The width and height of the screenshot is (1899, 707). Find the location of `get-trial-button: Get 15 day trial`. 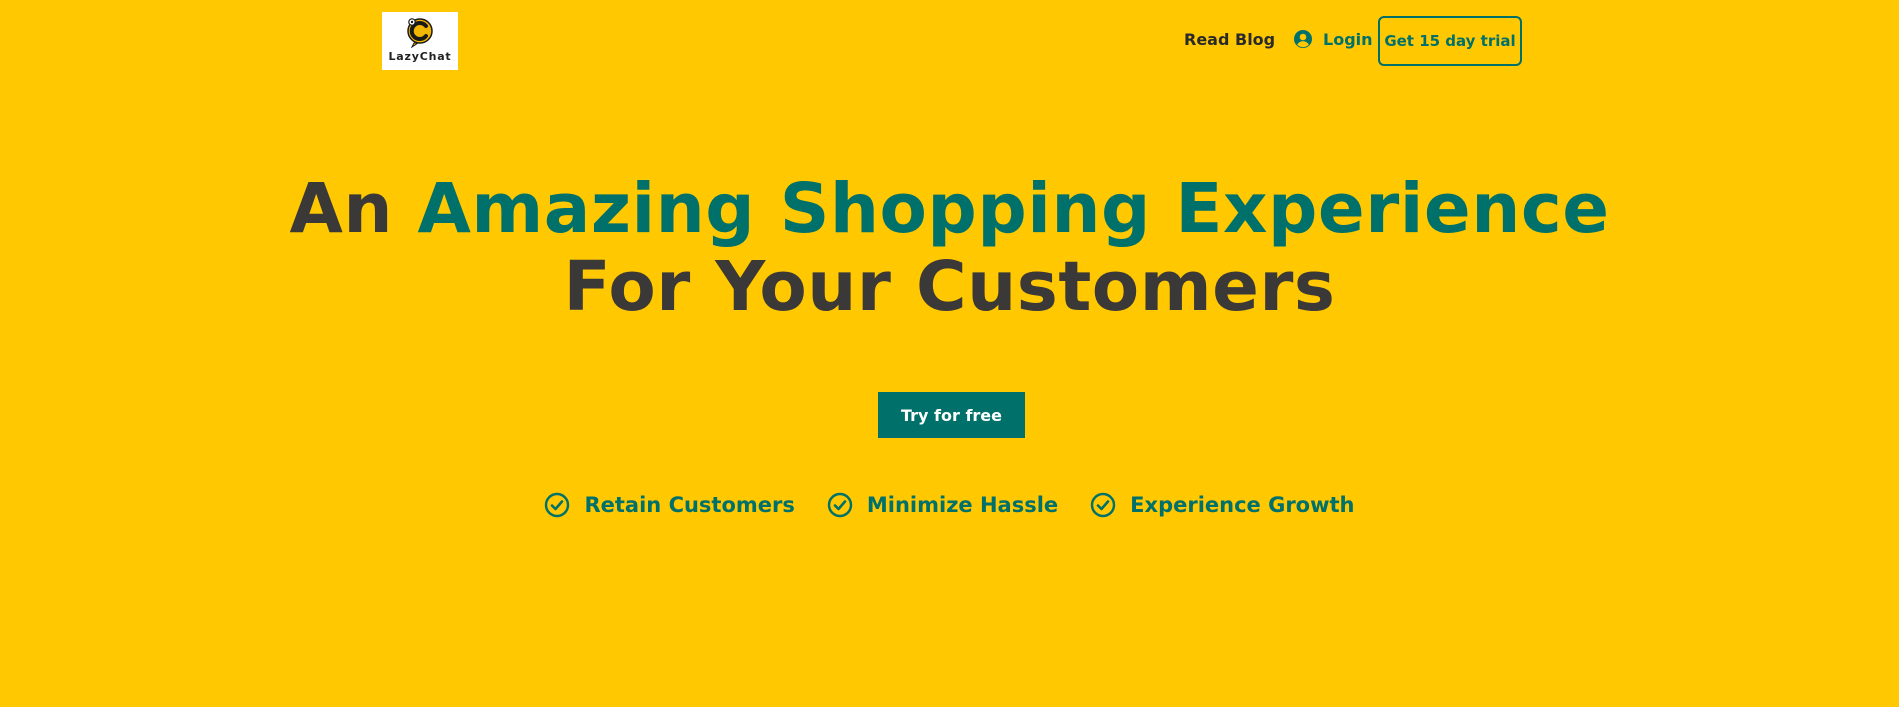

get-trial-button: Get 15 day trial is located at coordinates (1450, 41).